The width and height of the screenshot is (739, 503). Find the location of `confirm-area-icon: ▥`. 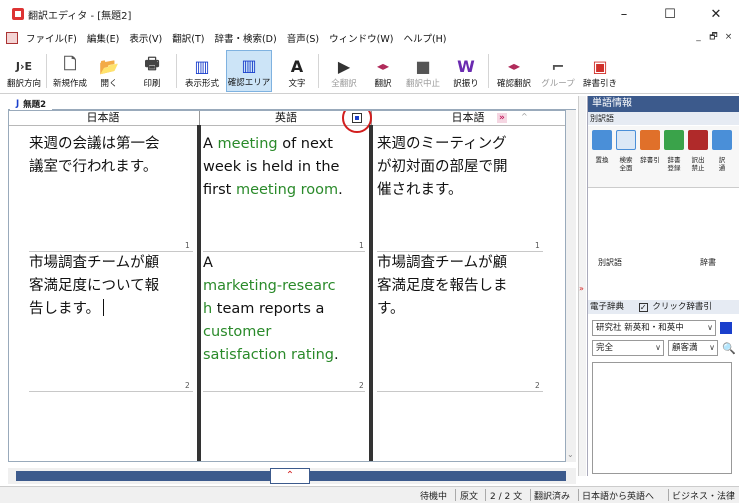

confirm-area-icon: ▥ is located at coordinates (249, 65).